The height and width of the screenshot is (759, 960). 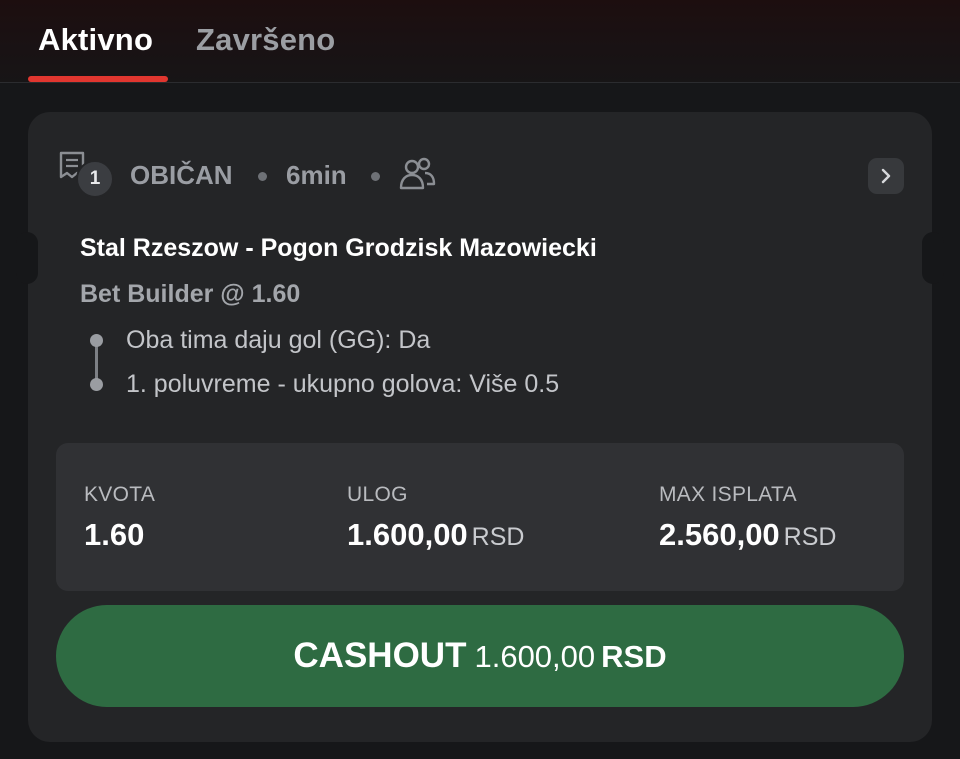 I want to click on ticket-header: 1 OBIČAN 6min, so click(x=483, y=176).